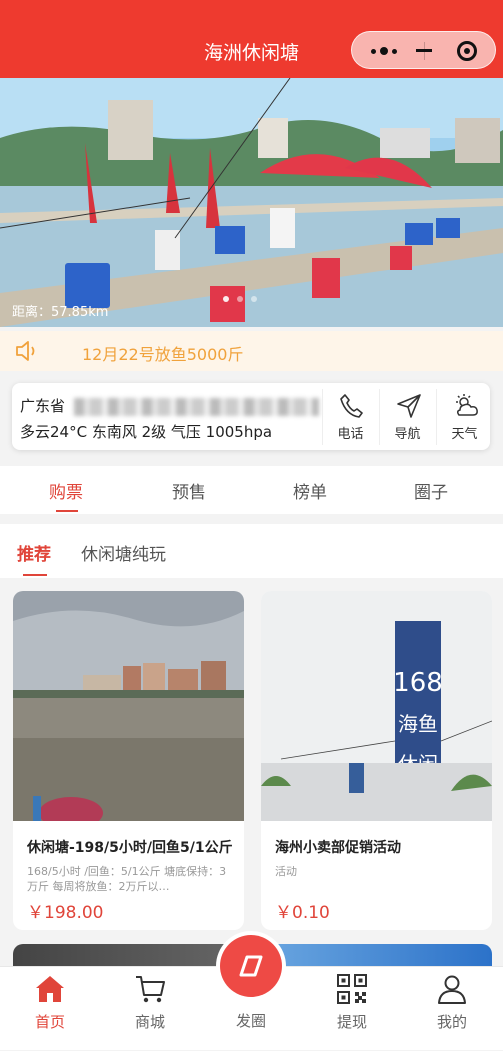  I want to click on product-name: 海州小卖部促销活动, so click(338, 848).